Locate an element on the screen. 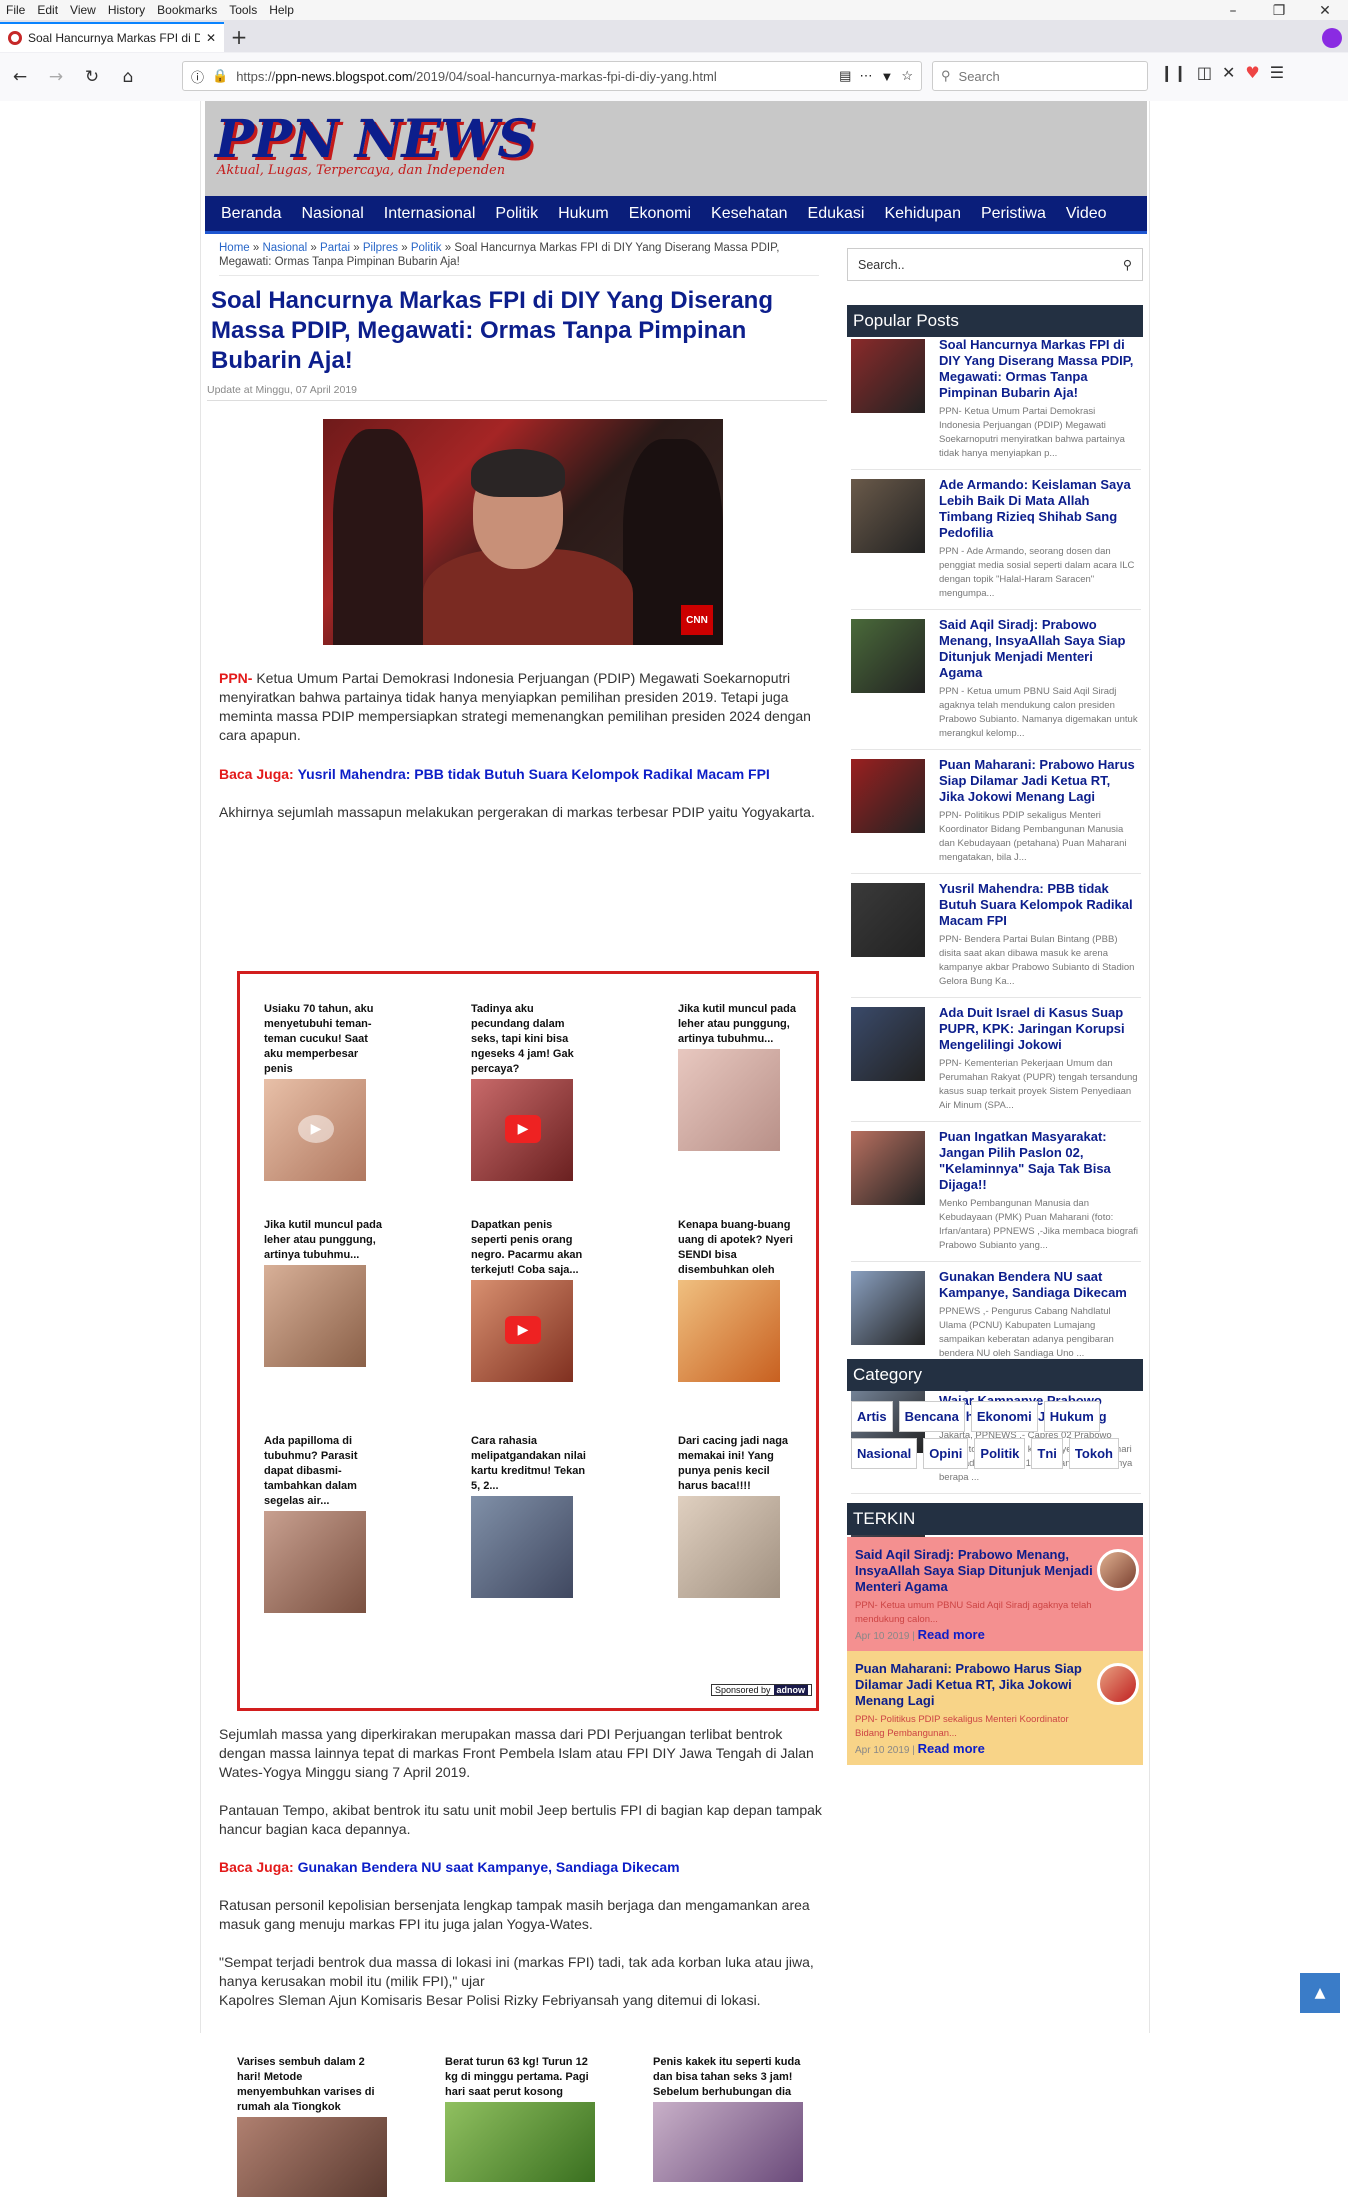 The height and width of the screenshot is (2197, 1348). forward-icon: → is located at coordinates (56, 77).